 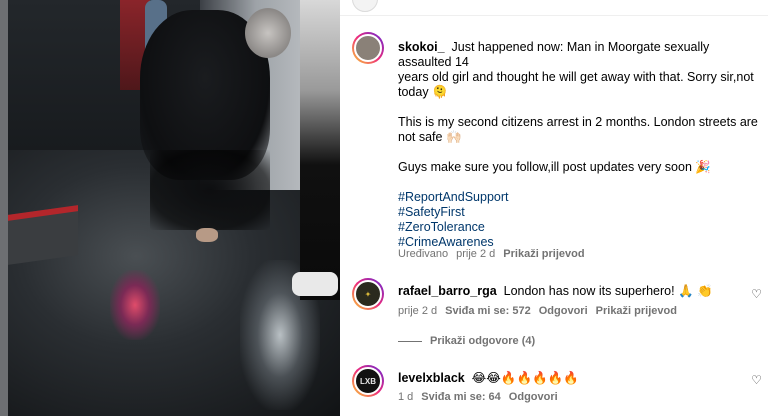 What do you see at coordinates (315, 284) in the screenshot?
I see `white-shoe` at bounding box center [315, 284].